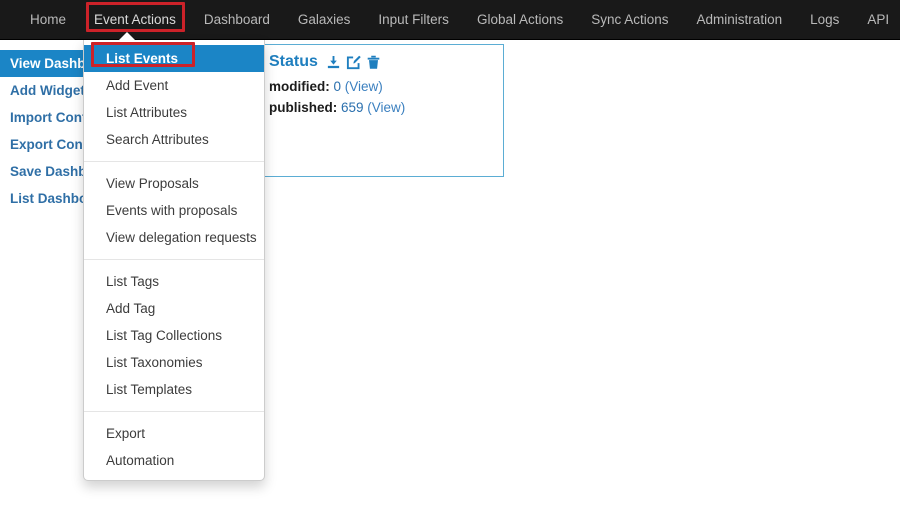 The height and width of the screenshot is (510, 900). Describe the element at coordinates (127, 36) in the screenshot. I see `dropdown-caret-icon` at that location.